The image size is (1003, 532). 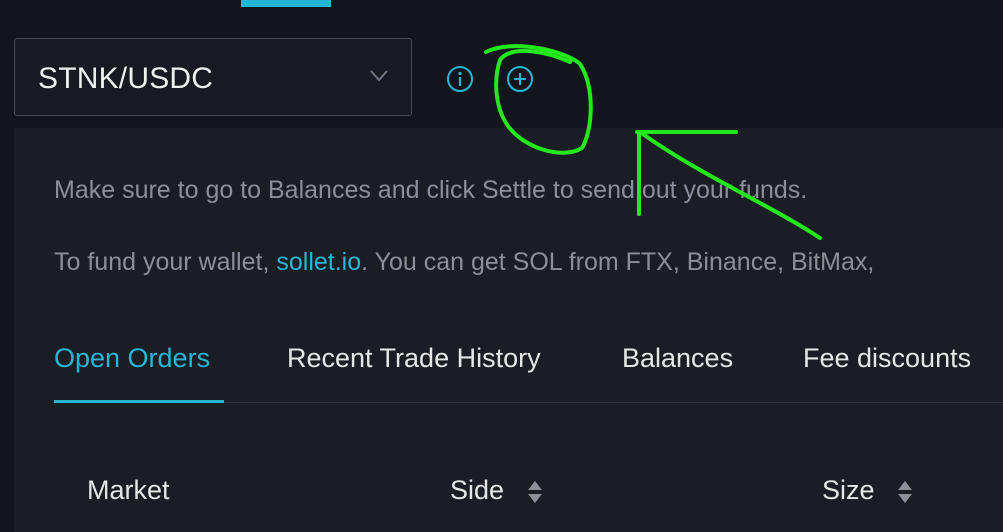 What do you see at coordinates (132, 358) in the screenshot?
I see `tab-open-orders: Open Orders` at bounding box center [132, 358].